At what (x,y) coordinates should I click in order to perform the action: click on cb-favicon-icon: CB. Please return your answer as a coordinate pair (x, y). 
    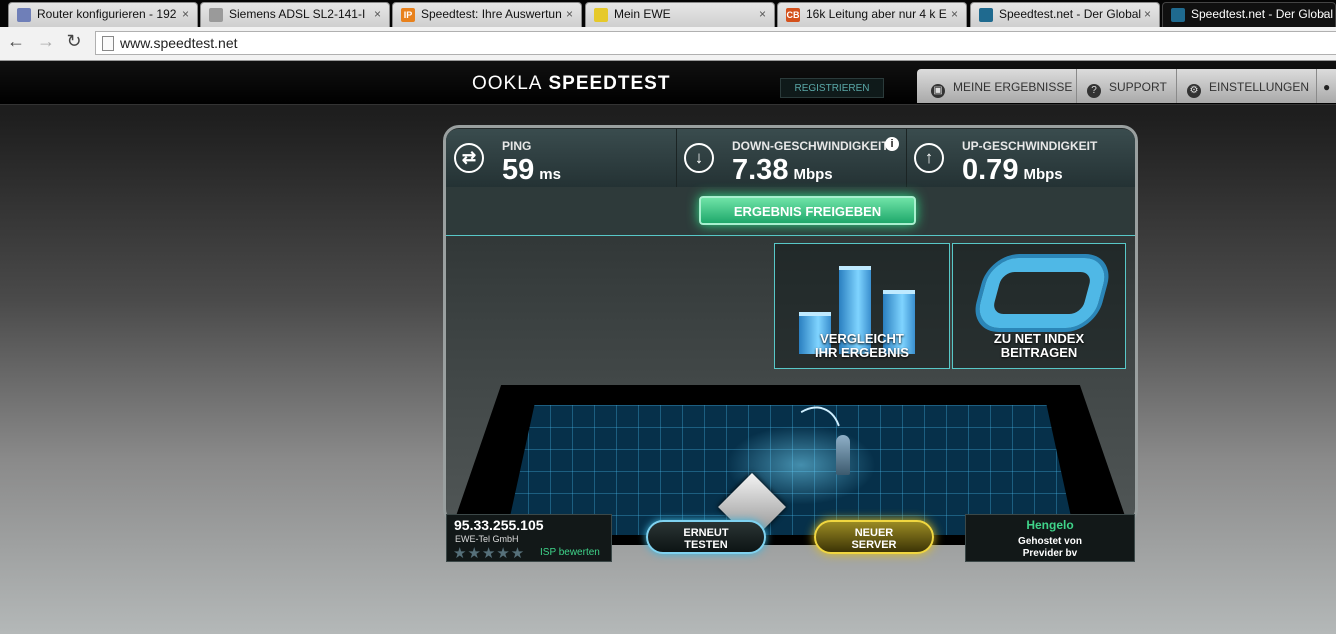
    Looking at the image, I should click on (793, 15).